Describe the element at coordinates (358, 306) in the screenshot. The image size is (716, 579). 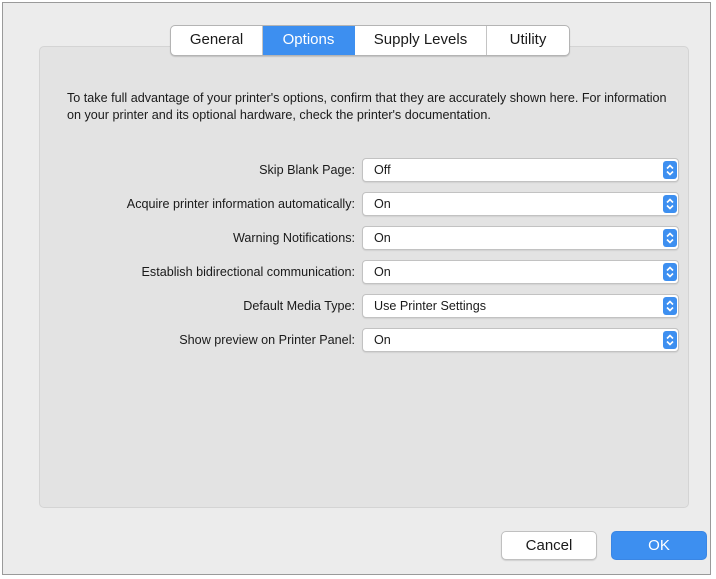
I see `option-row-default-media-type: Default Media Type: Use Printer Settings` at that location.